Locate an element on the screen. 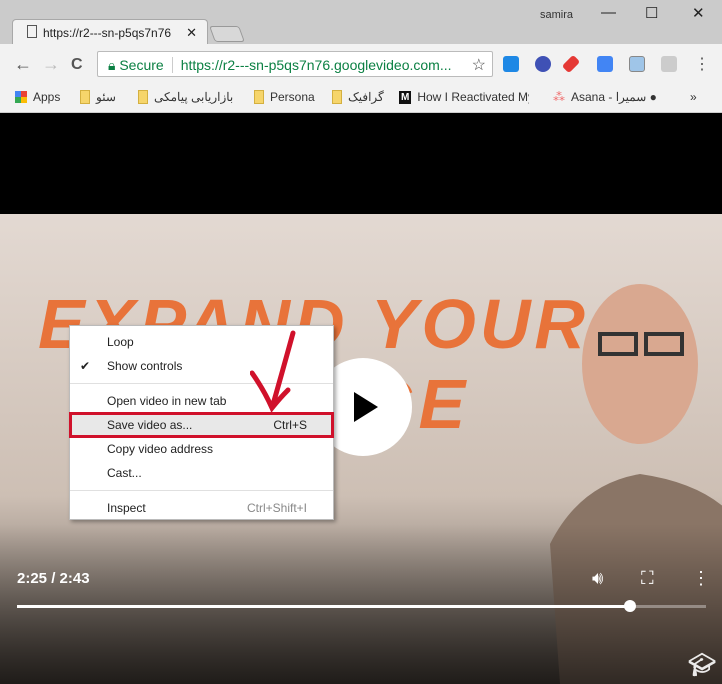 Image resolution: width=722 pixels, height=684 pixels. fullscreen-icon: ⛶ is located at coordinates (647, 578).